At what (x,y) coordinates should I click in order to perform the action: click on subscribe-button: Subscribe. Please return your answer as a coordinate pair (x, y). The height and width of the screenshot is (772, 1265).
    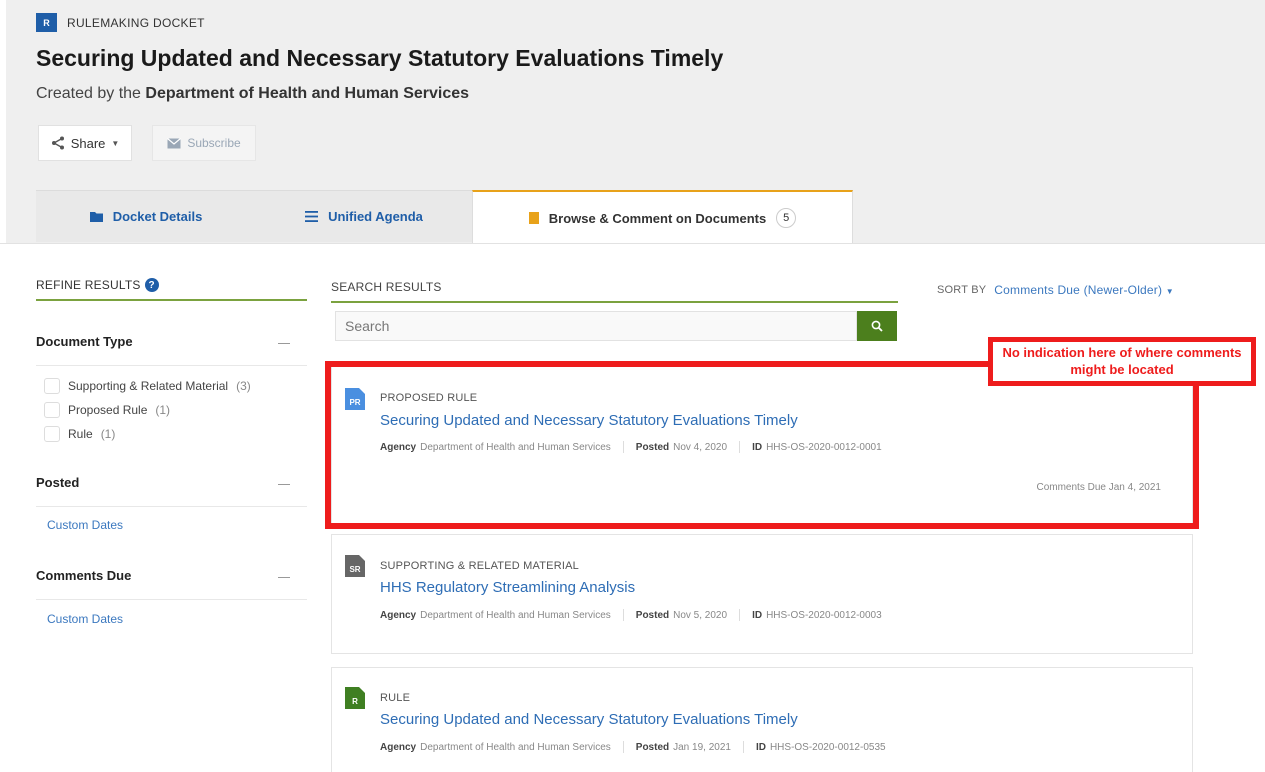
    Looking at the image, I should click on (204, 143).